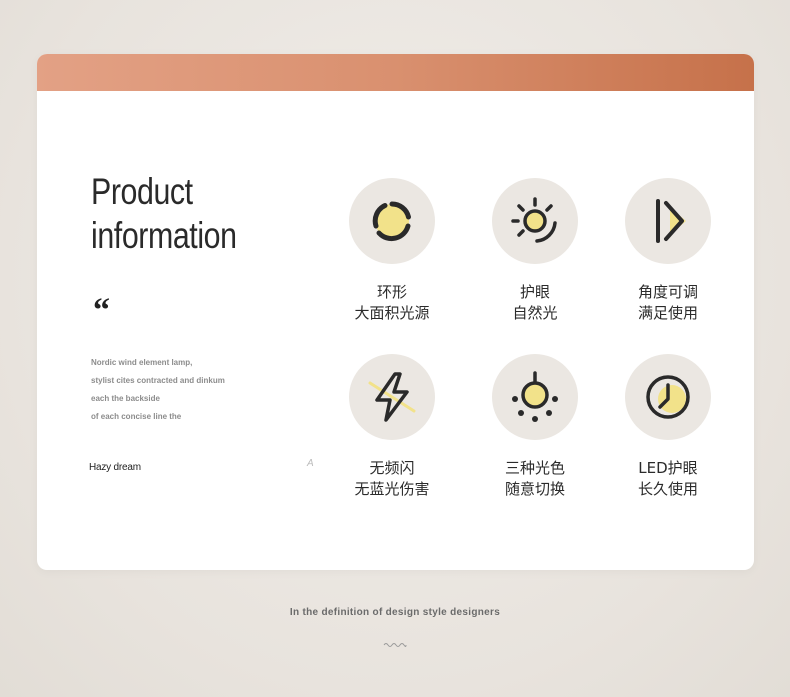 The width and height of the screenshot is (790, 697). I want to click on feature-label: 角度可调 满足使用, so click(668, 303).